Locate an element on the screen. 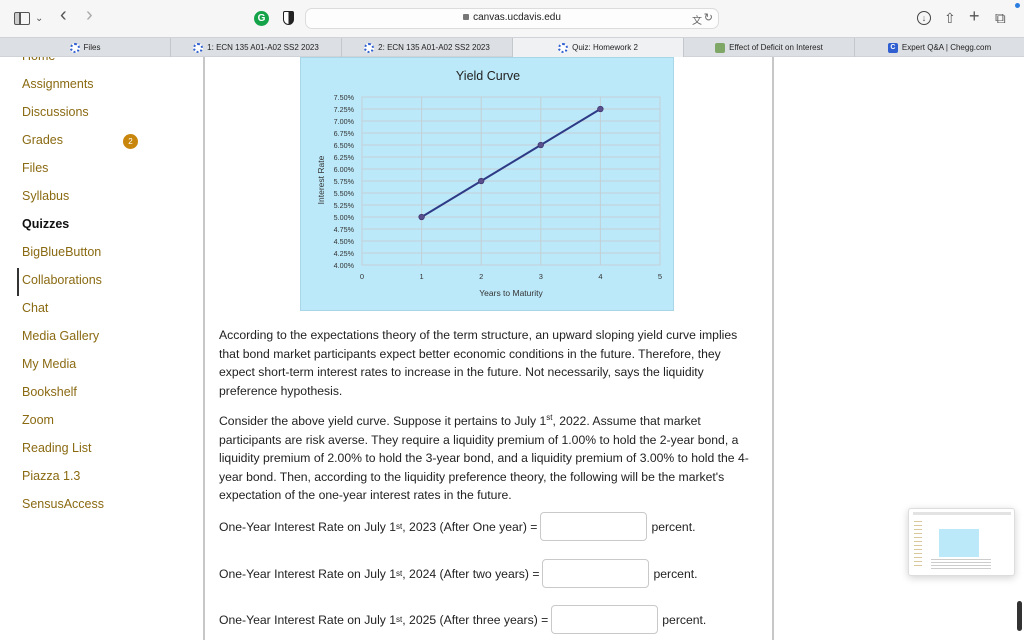 This screenshot has height=640, width=1024. tab-ecn135-1: 1: ECN 135 A01-A02 SS2 2023 is located at coordinates (256, 47).